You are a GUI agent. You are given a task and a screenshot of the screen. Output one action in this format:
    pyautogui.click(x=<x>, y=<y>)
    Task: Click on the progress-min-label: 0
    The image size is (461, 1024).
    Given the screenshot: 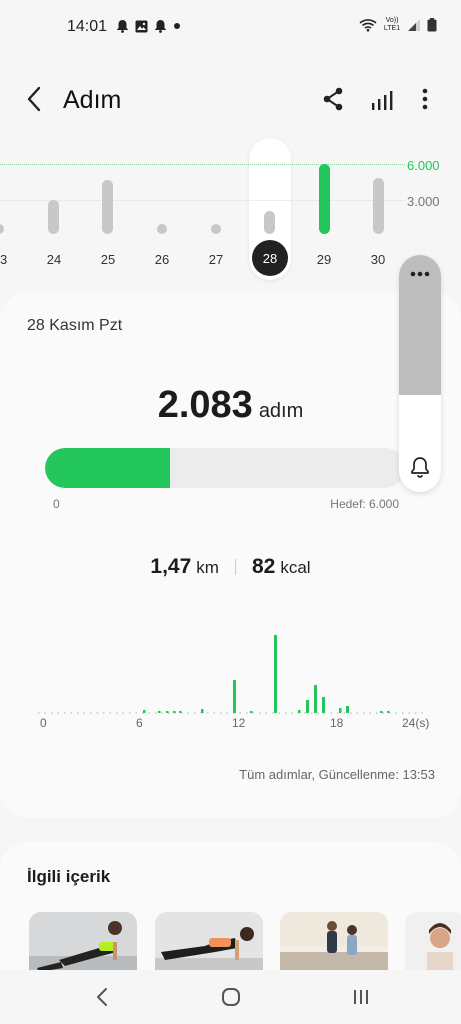 What is the action you would take?
    pyautogui.click(x=56, y=504)
    